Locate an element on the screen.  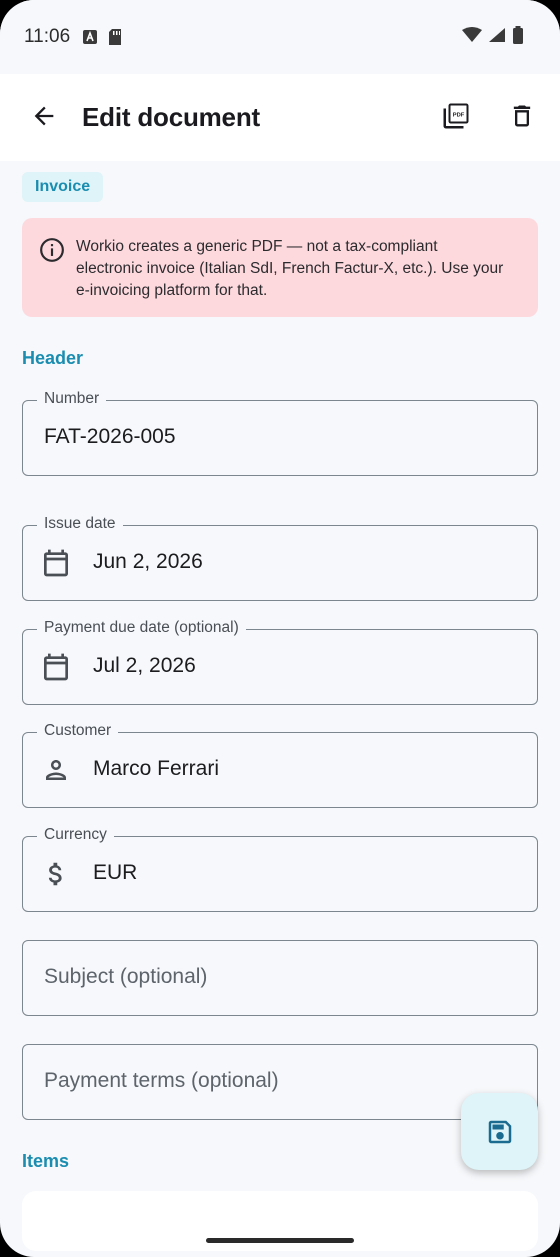
pdf-icon: PDF is located at coordinates (456, 116).